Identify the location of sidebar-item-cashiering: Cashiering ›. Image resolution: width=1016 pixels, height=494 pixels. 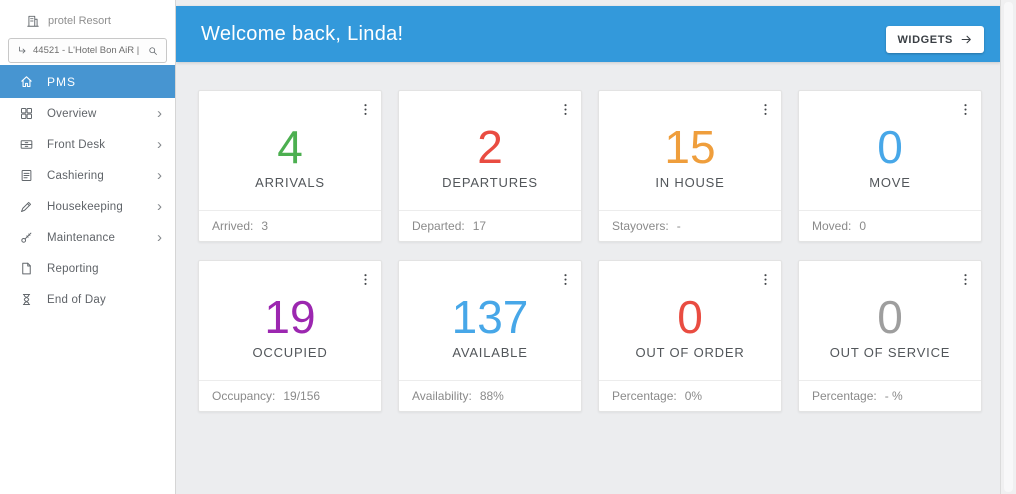
(87, 175).